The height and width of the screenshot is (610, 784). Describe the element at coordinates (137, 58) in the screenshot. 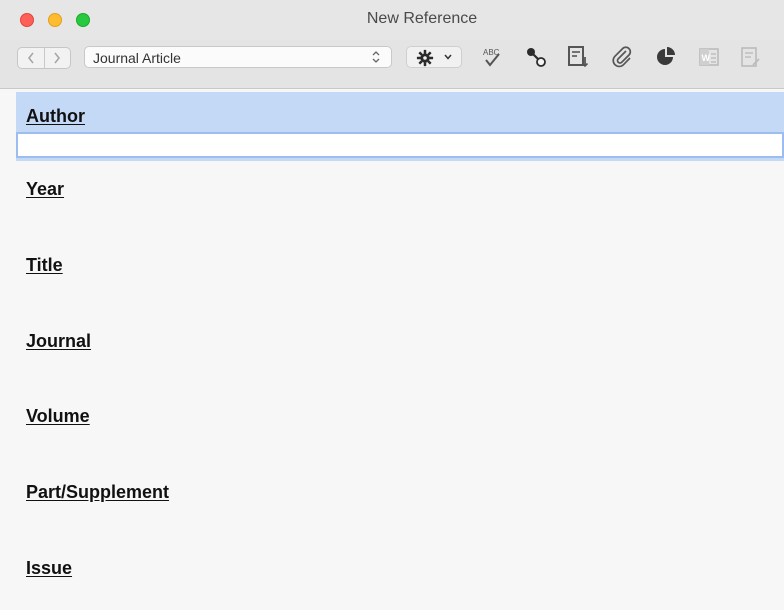

I see `reference-type-value: Journal Article` at that location.